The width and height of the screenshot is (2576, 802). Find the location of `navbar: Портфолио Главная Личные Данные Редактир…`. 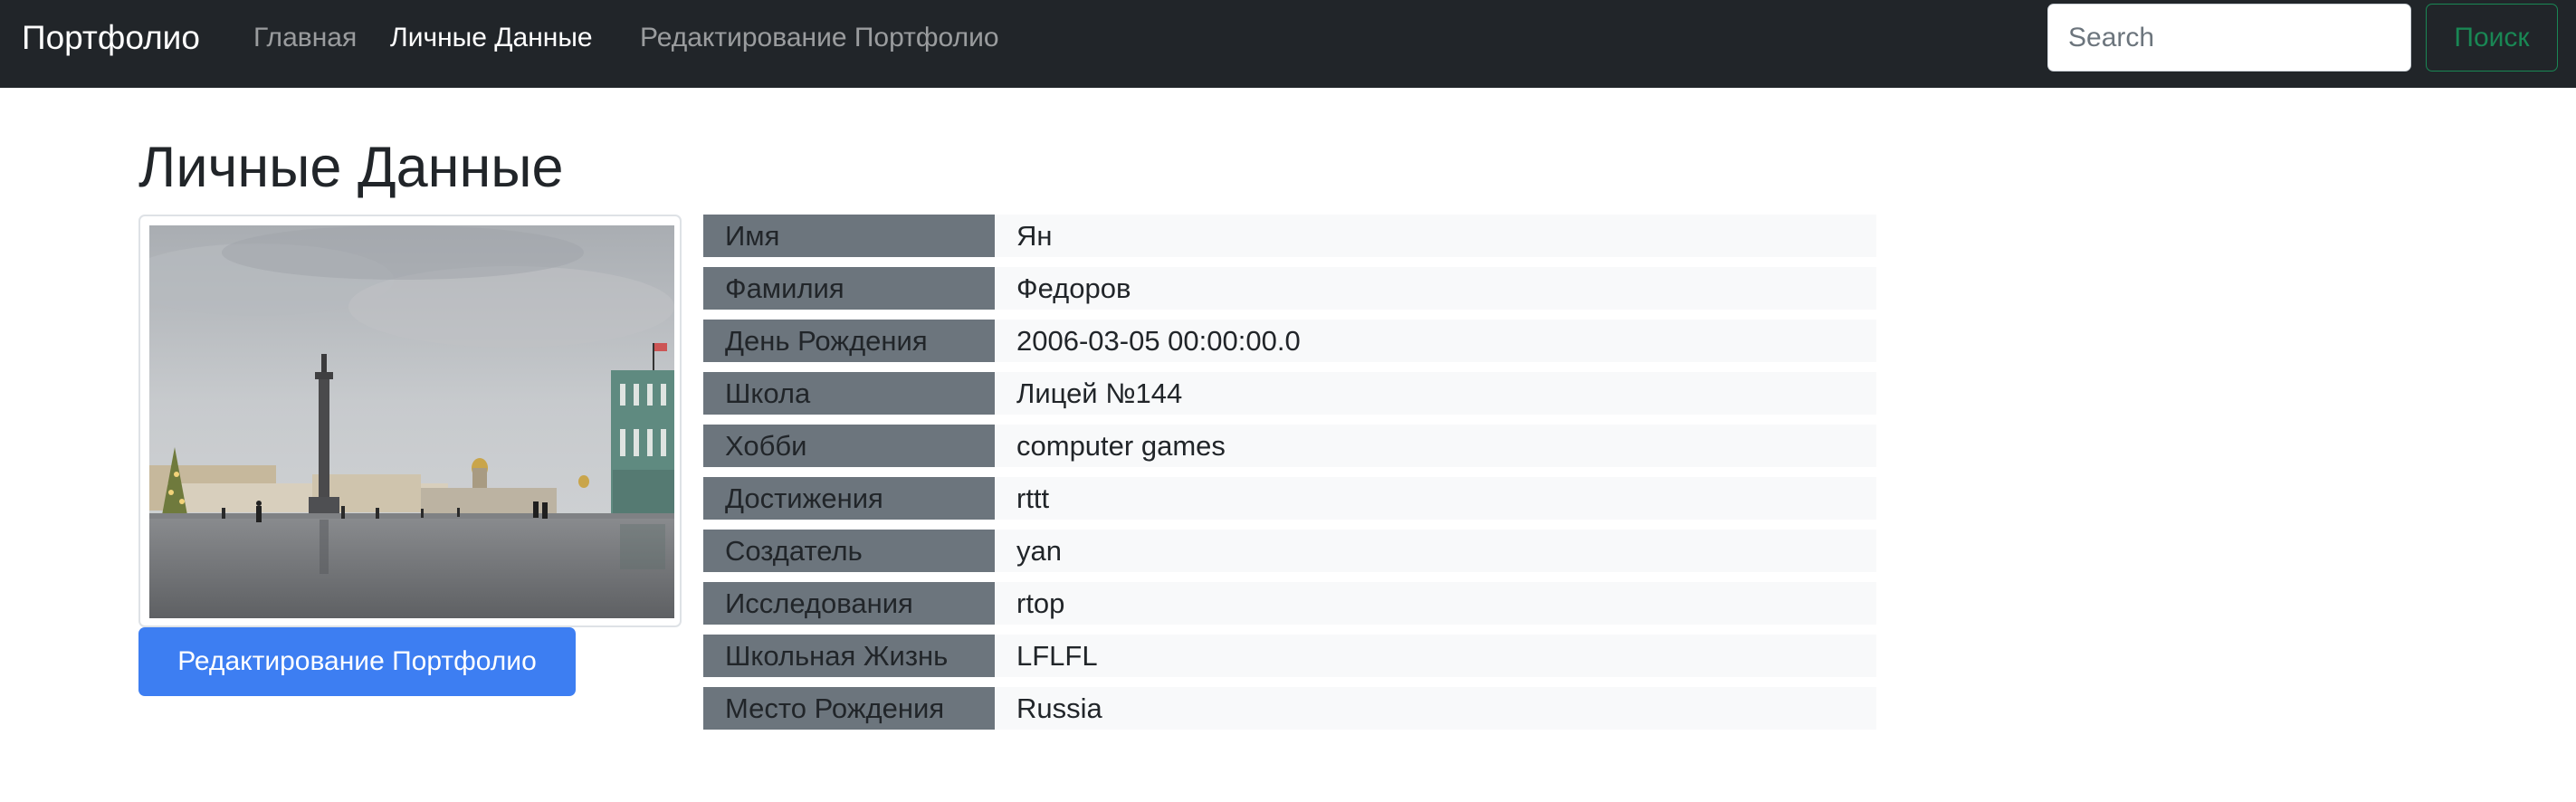

navbar: Портфолио Главная Личные Данные Редактир… is located at coordinates (1288, 44).